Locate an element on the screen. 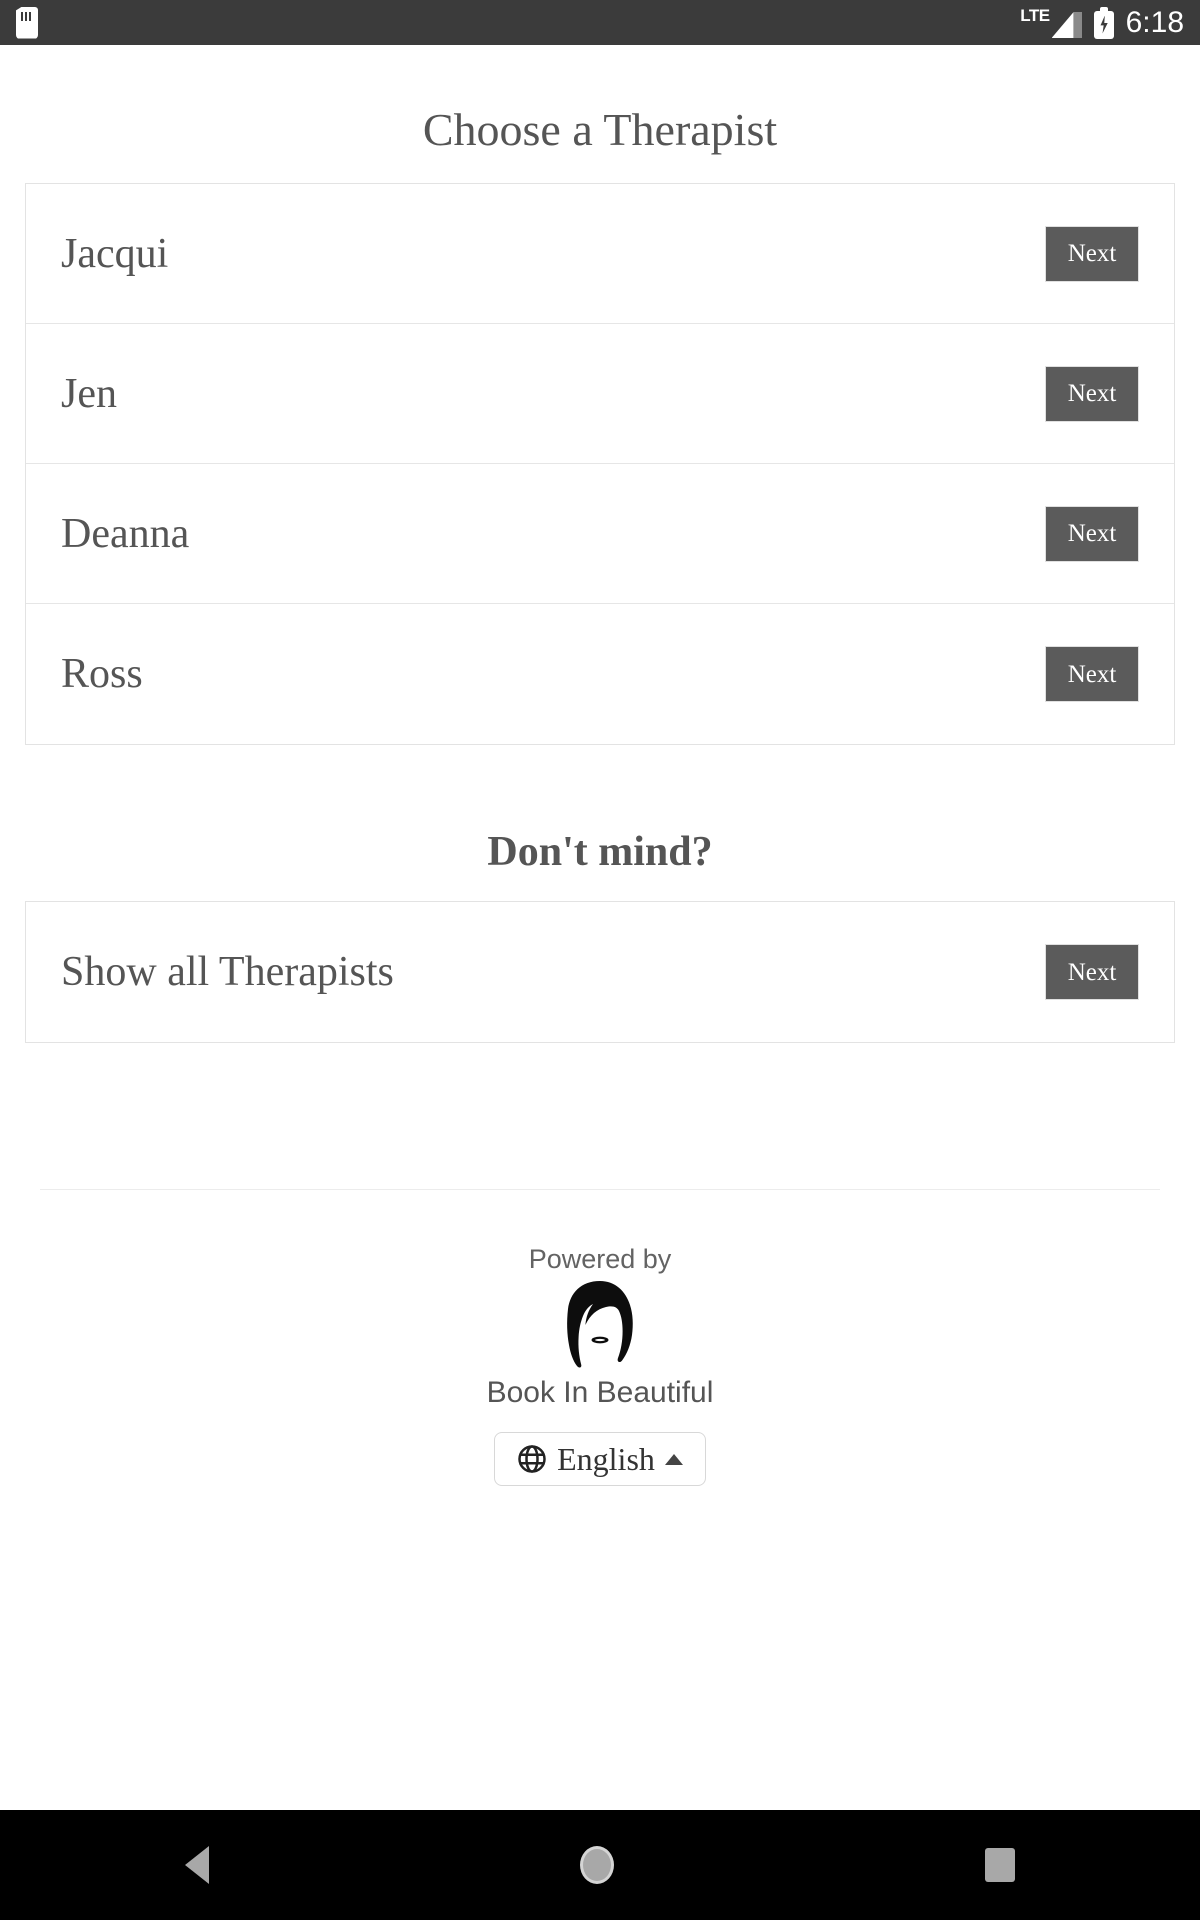  therapist-name: Deanna is located at coordinates (125, 533).